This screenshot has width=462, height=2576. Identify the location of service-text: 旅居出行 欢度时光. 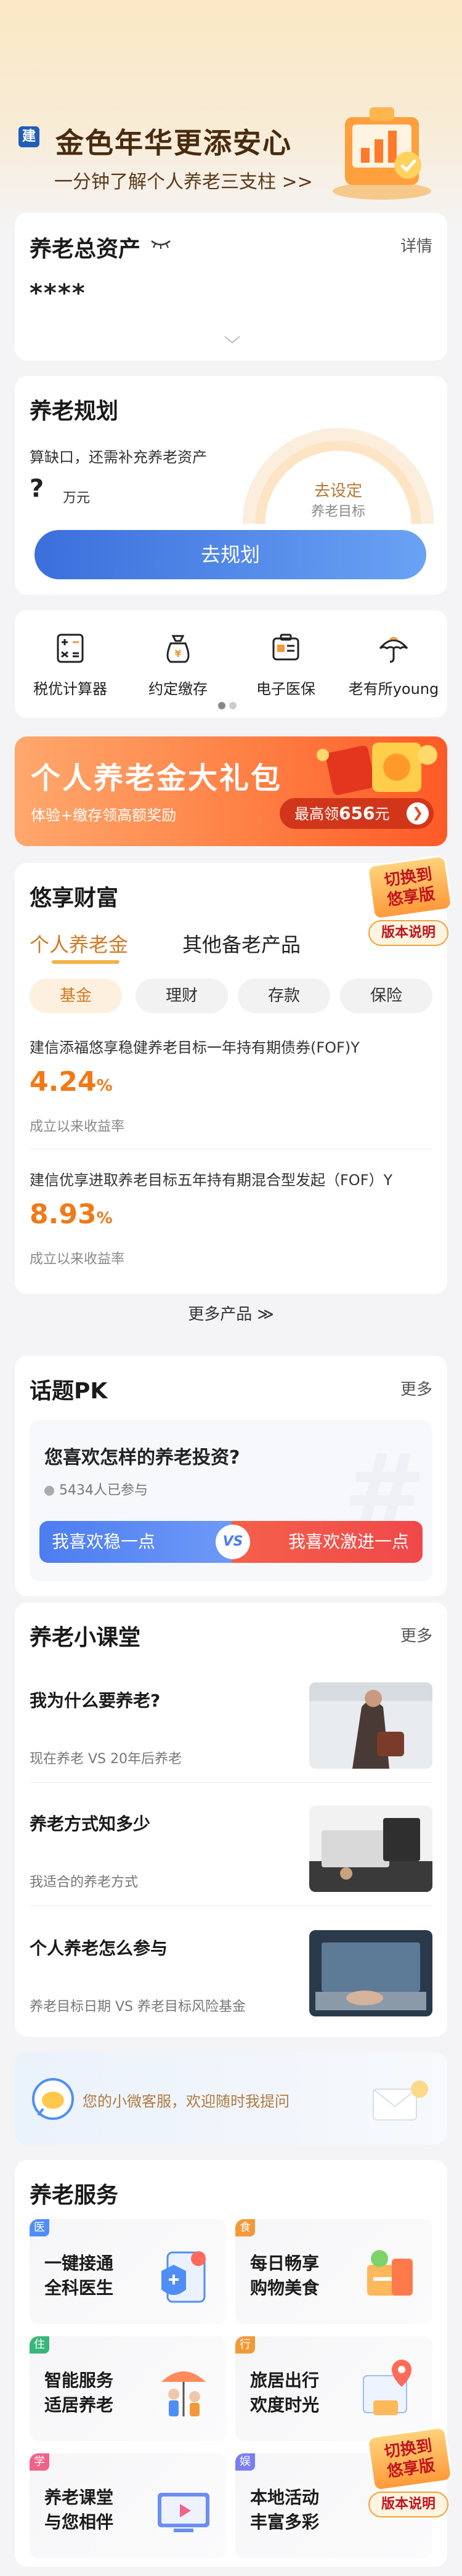
(284, 2393).